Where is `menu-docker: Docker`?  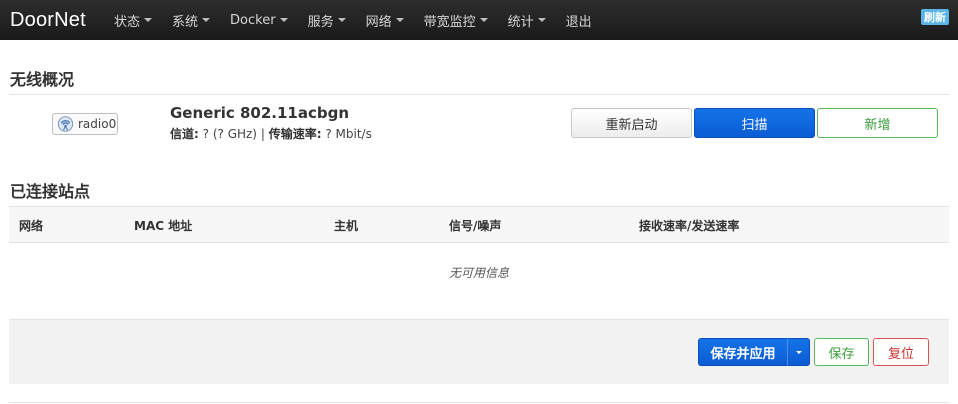 menu-docker: Docker is located at coordinates (259, 20).